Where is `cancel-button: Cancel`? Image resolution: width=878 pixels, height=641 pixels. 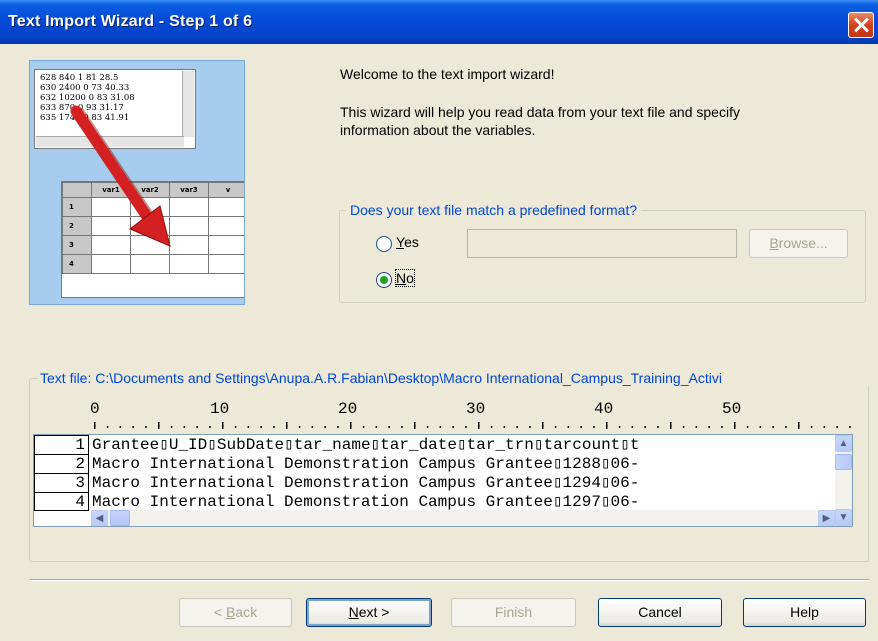 cancel-button: Cancel is located at coordinates (660, 612).